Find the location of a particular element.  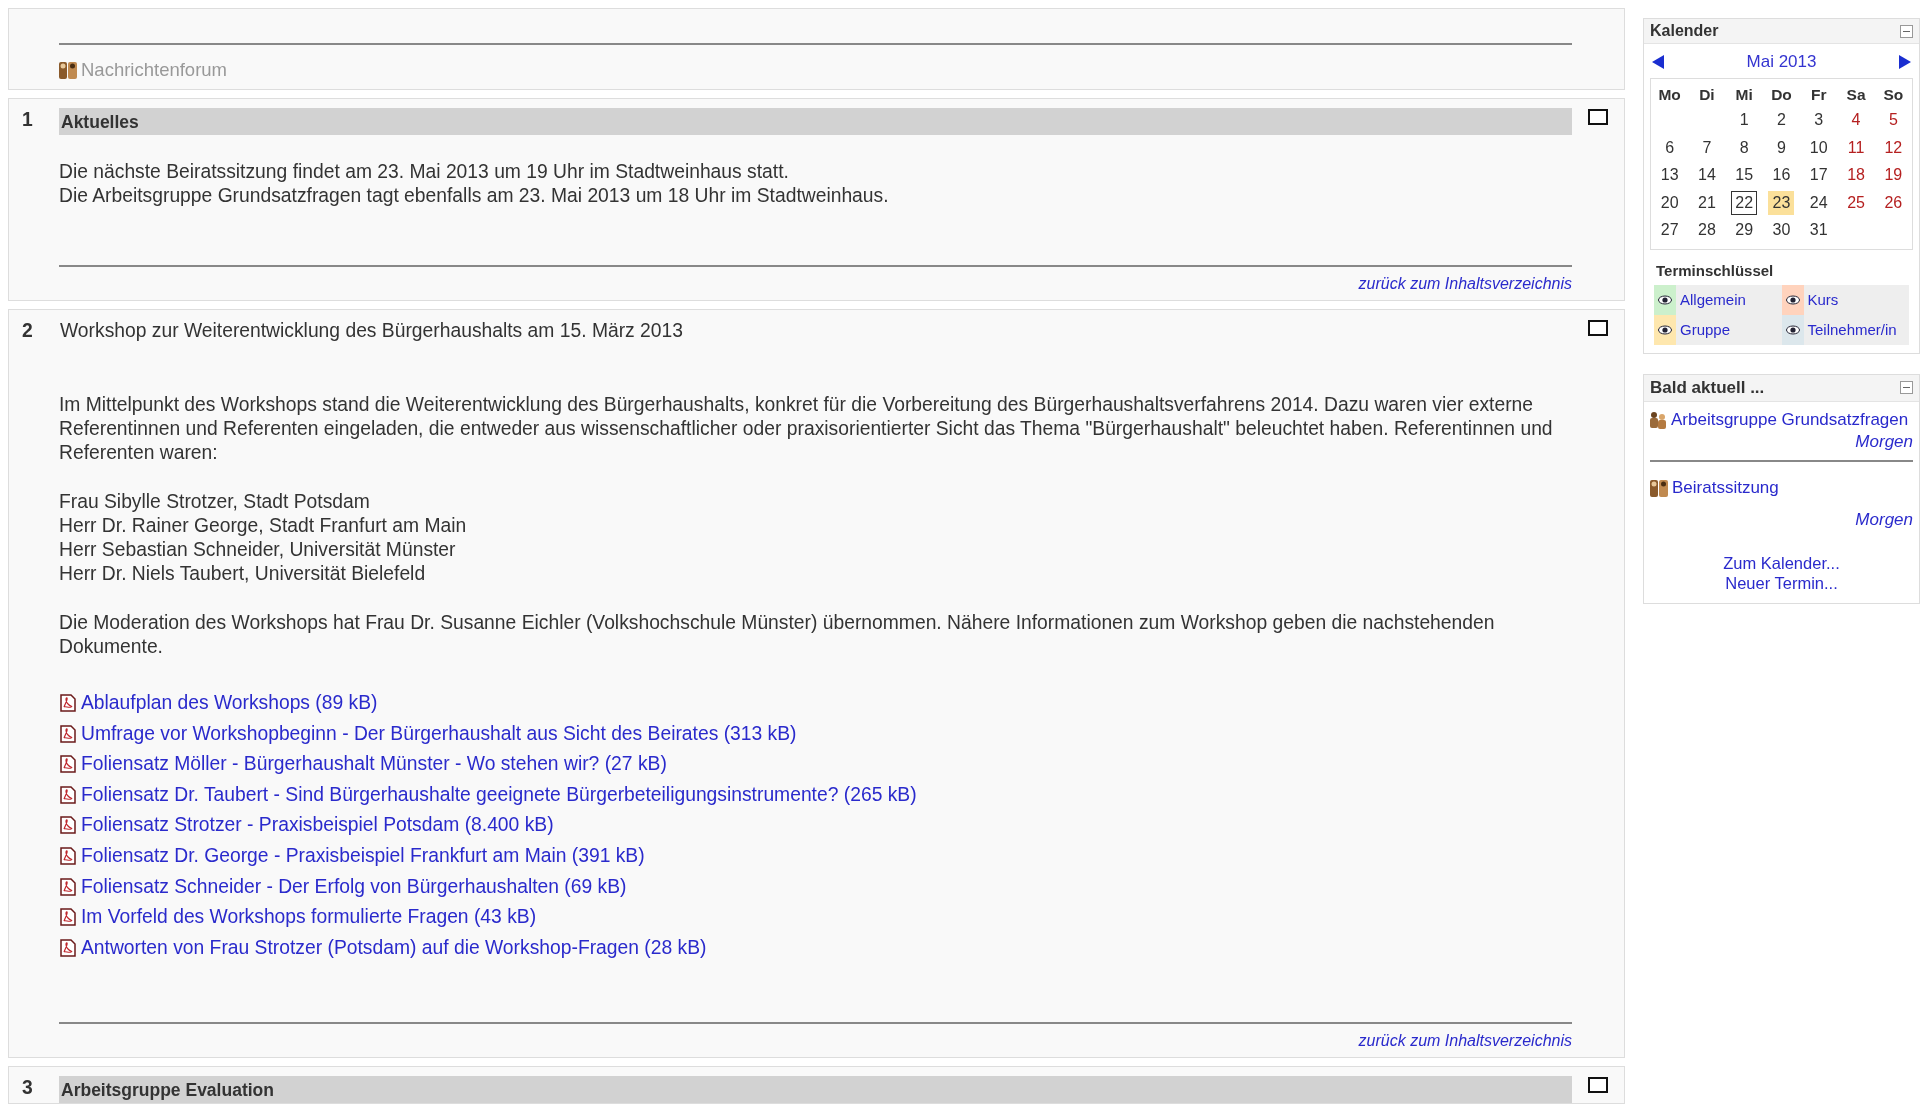

file-link: Antworten von Frau Strotzer (Potsdam) auf die Workshop-Fragen (28 kB) is located at coordinates (394, 947).